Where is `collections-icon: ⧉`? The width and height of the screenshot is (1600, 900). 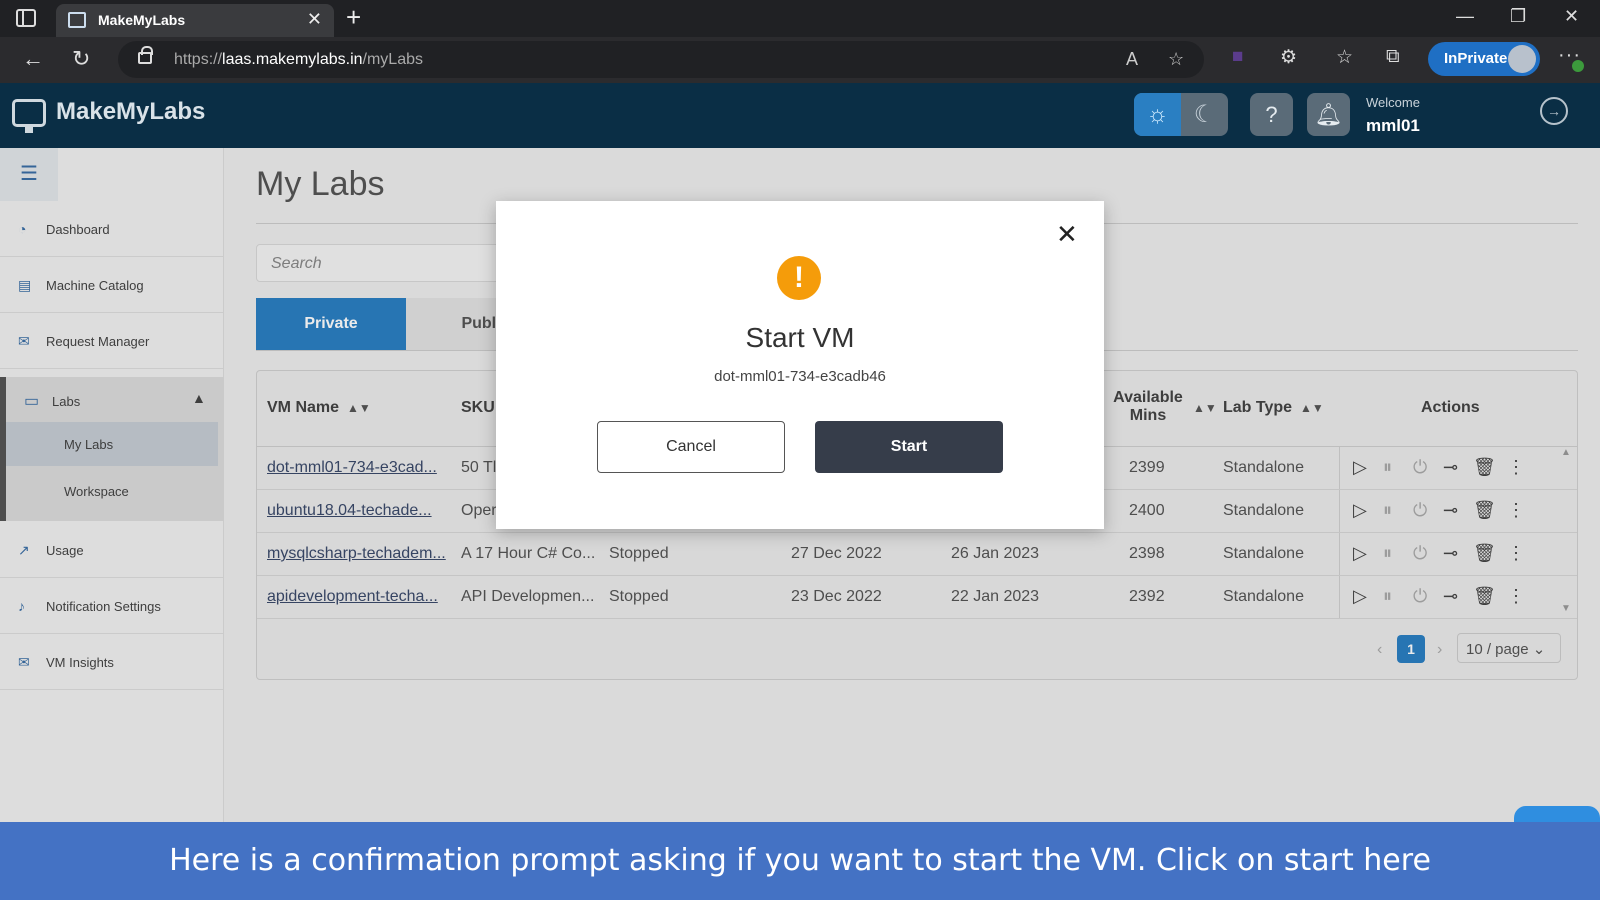 collections-icon: ⧉ is located at coordinates (1393, 57).